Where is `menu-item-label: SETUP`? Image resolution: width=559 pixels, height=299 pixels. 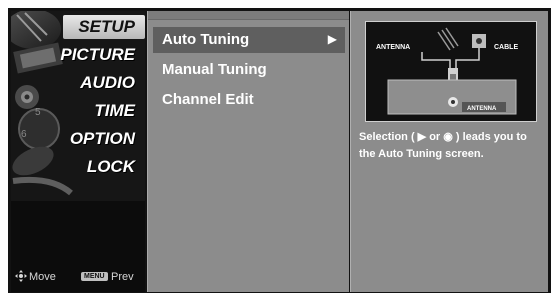 menu-item-label: SETUP is located at coordinates (106, 26).